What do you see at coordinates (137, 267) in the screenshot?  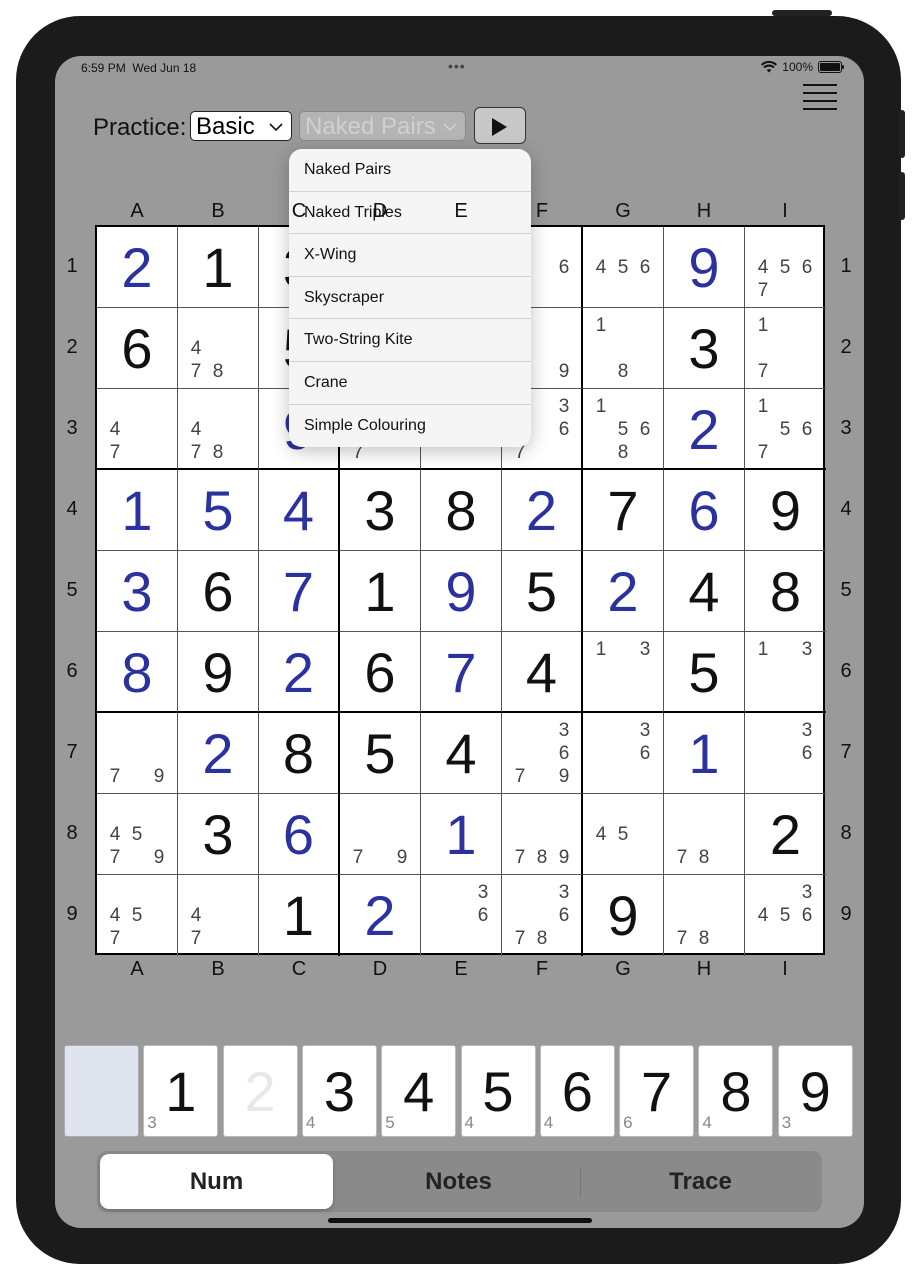 I see `cell-a1: 2` at bounding box center [137, 267].